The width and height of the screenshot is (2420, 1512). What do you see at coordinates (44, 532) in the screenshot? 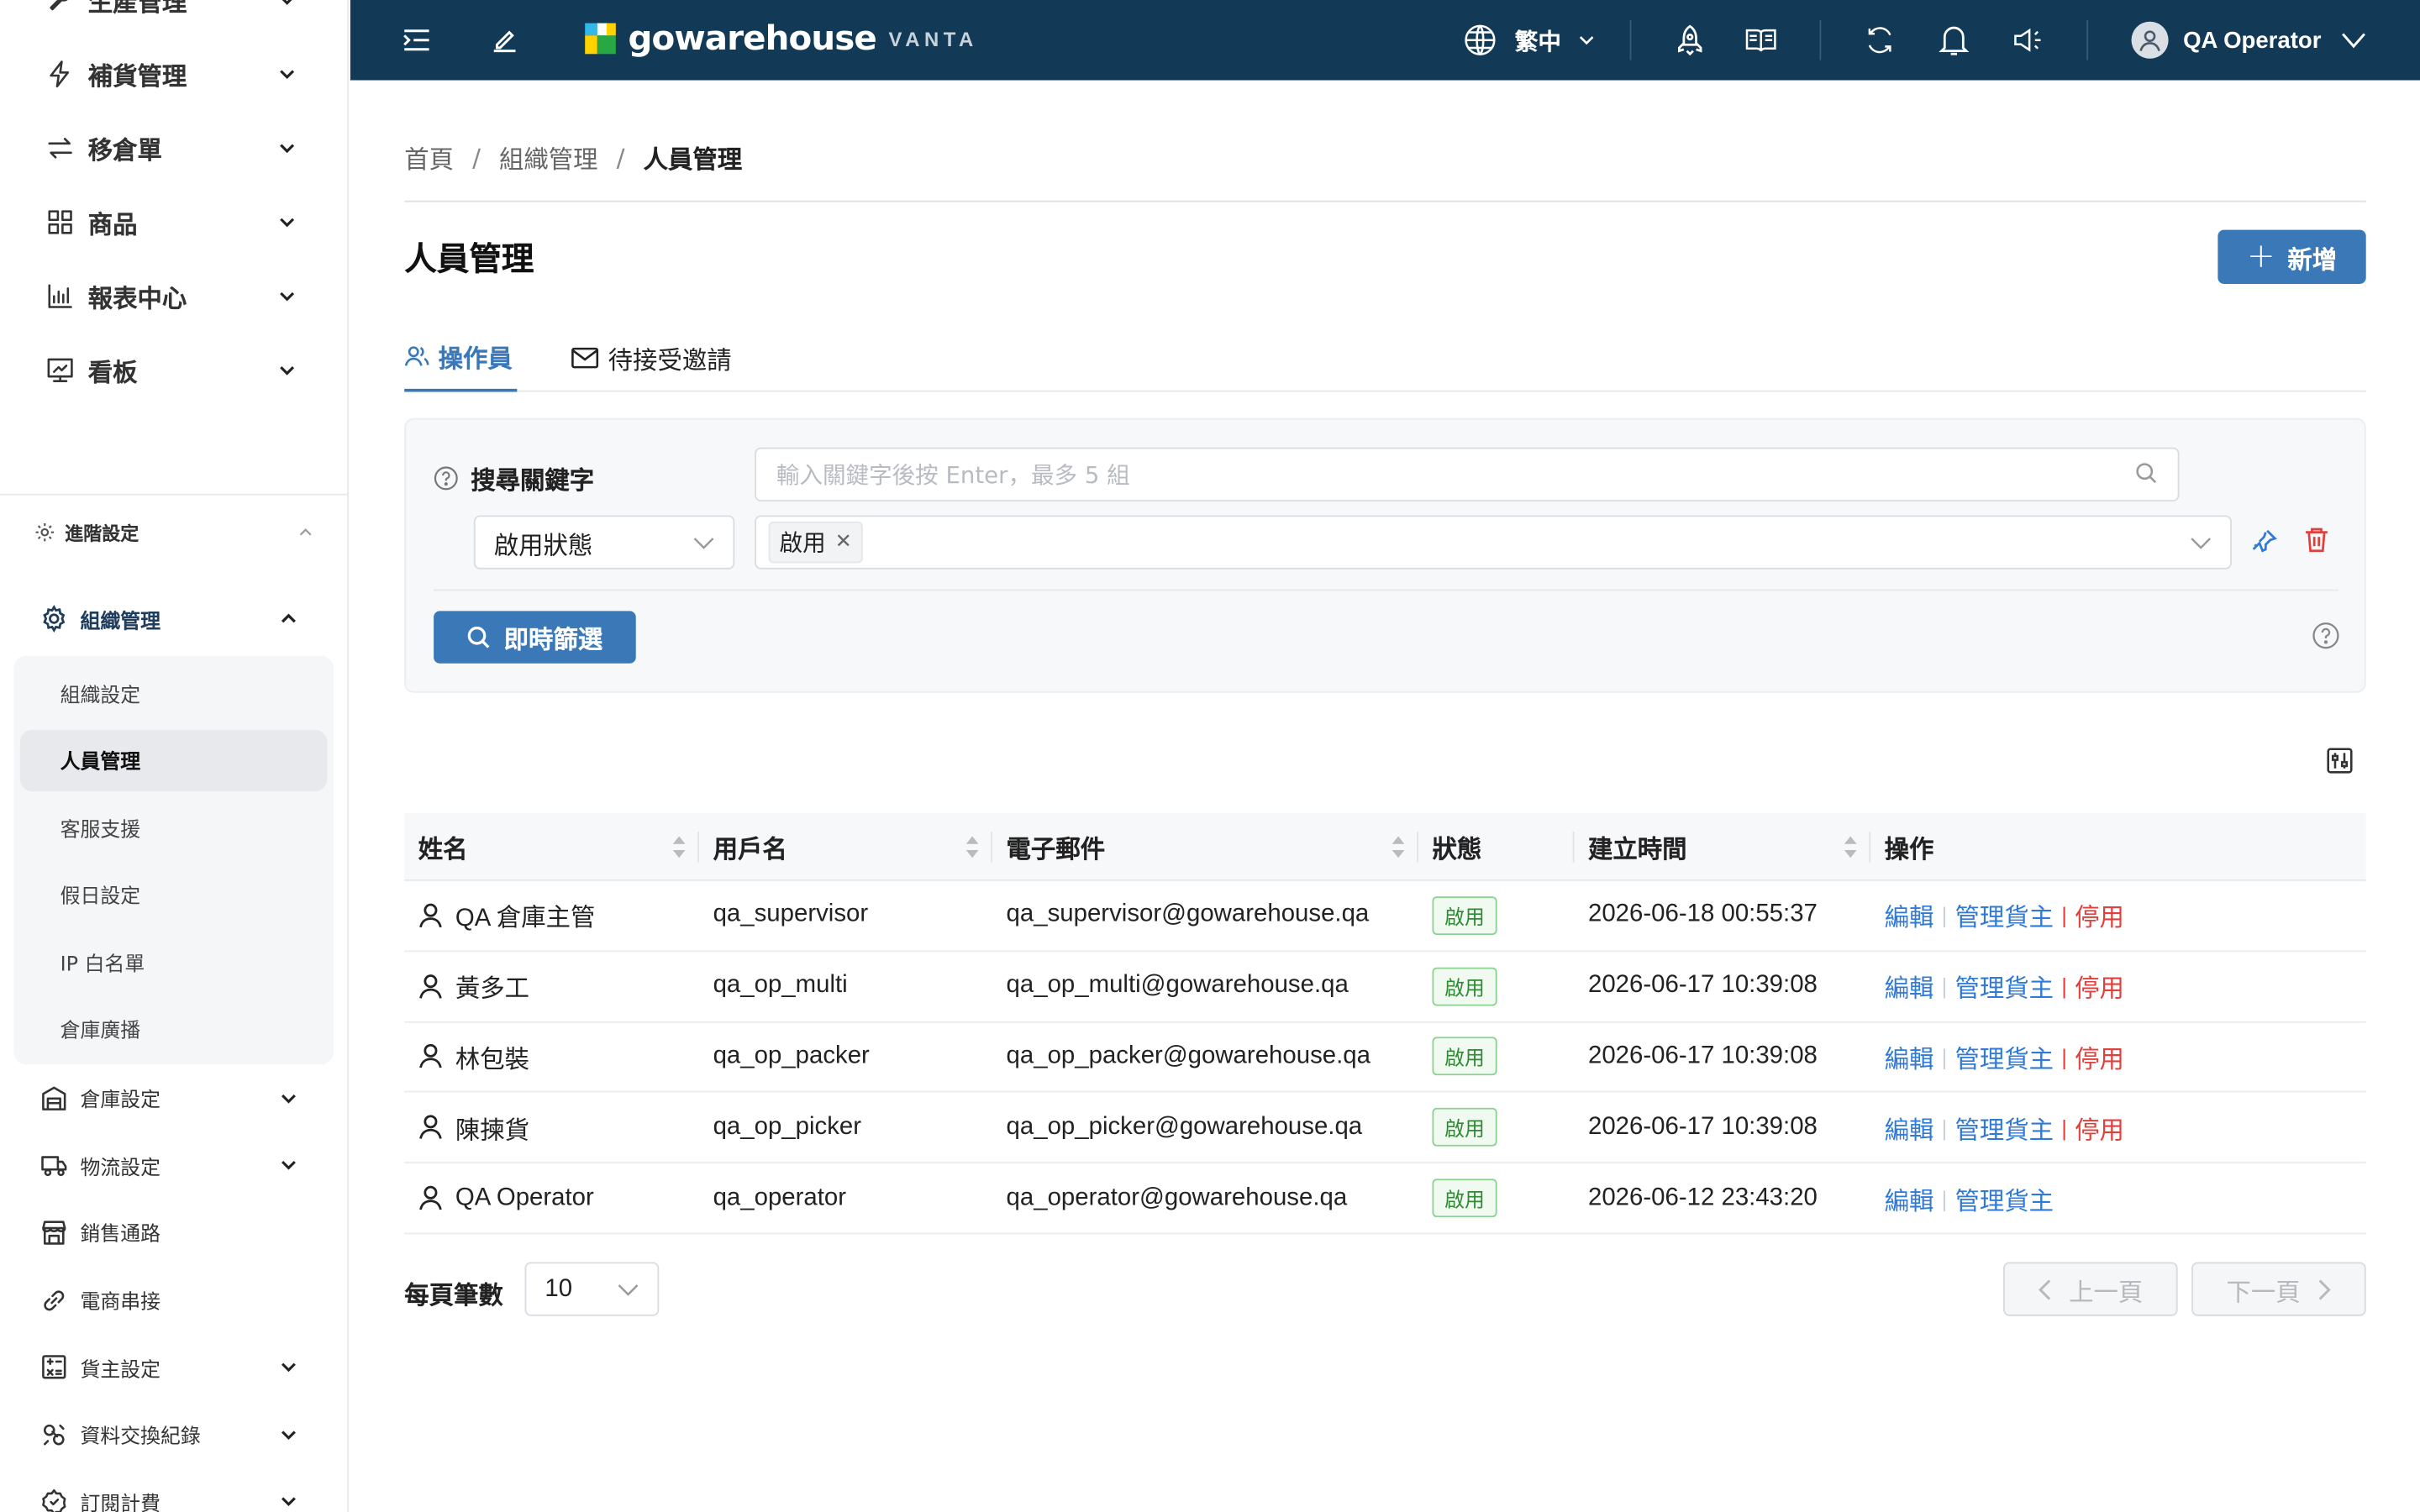
I see `gear-icon` at bounding box center [44, 532].